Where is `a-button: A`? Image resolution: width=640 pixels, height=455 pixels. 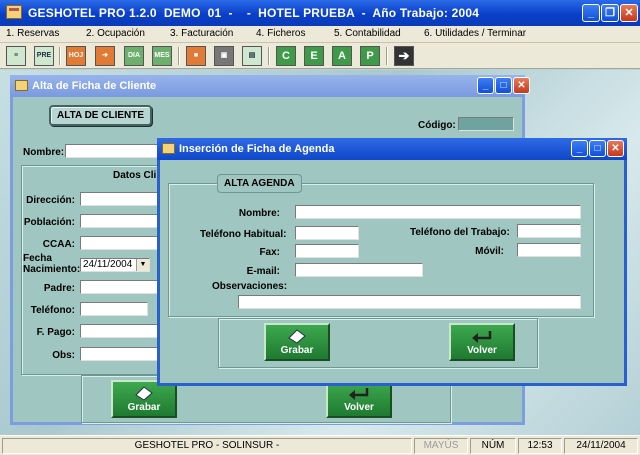
a-button: A is located at coordinates (342, 56).